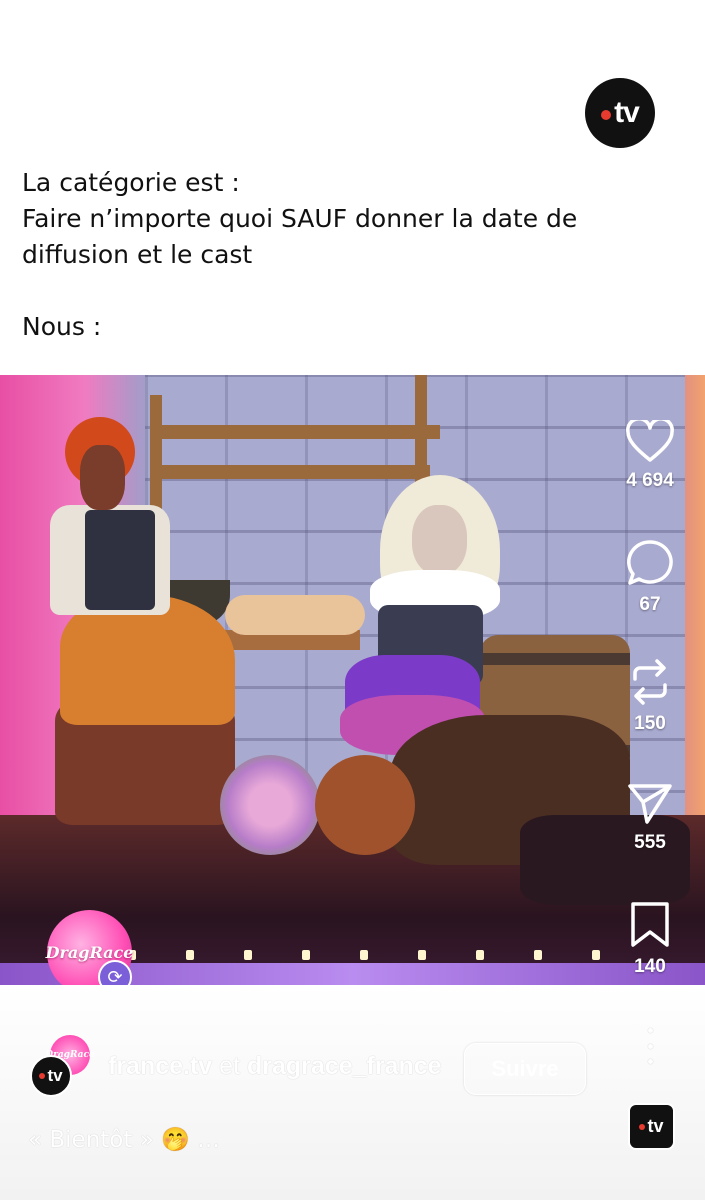  I want to click on flower-bouquet, so click(270, 805).